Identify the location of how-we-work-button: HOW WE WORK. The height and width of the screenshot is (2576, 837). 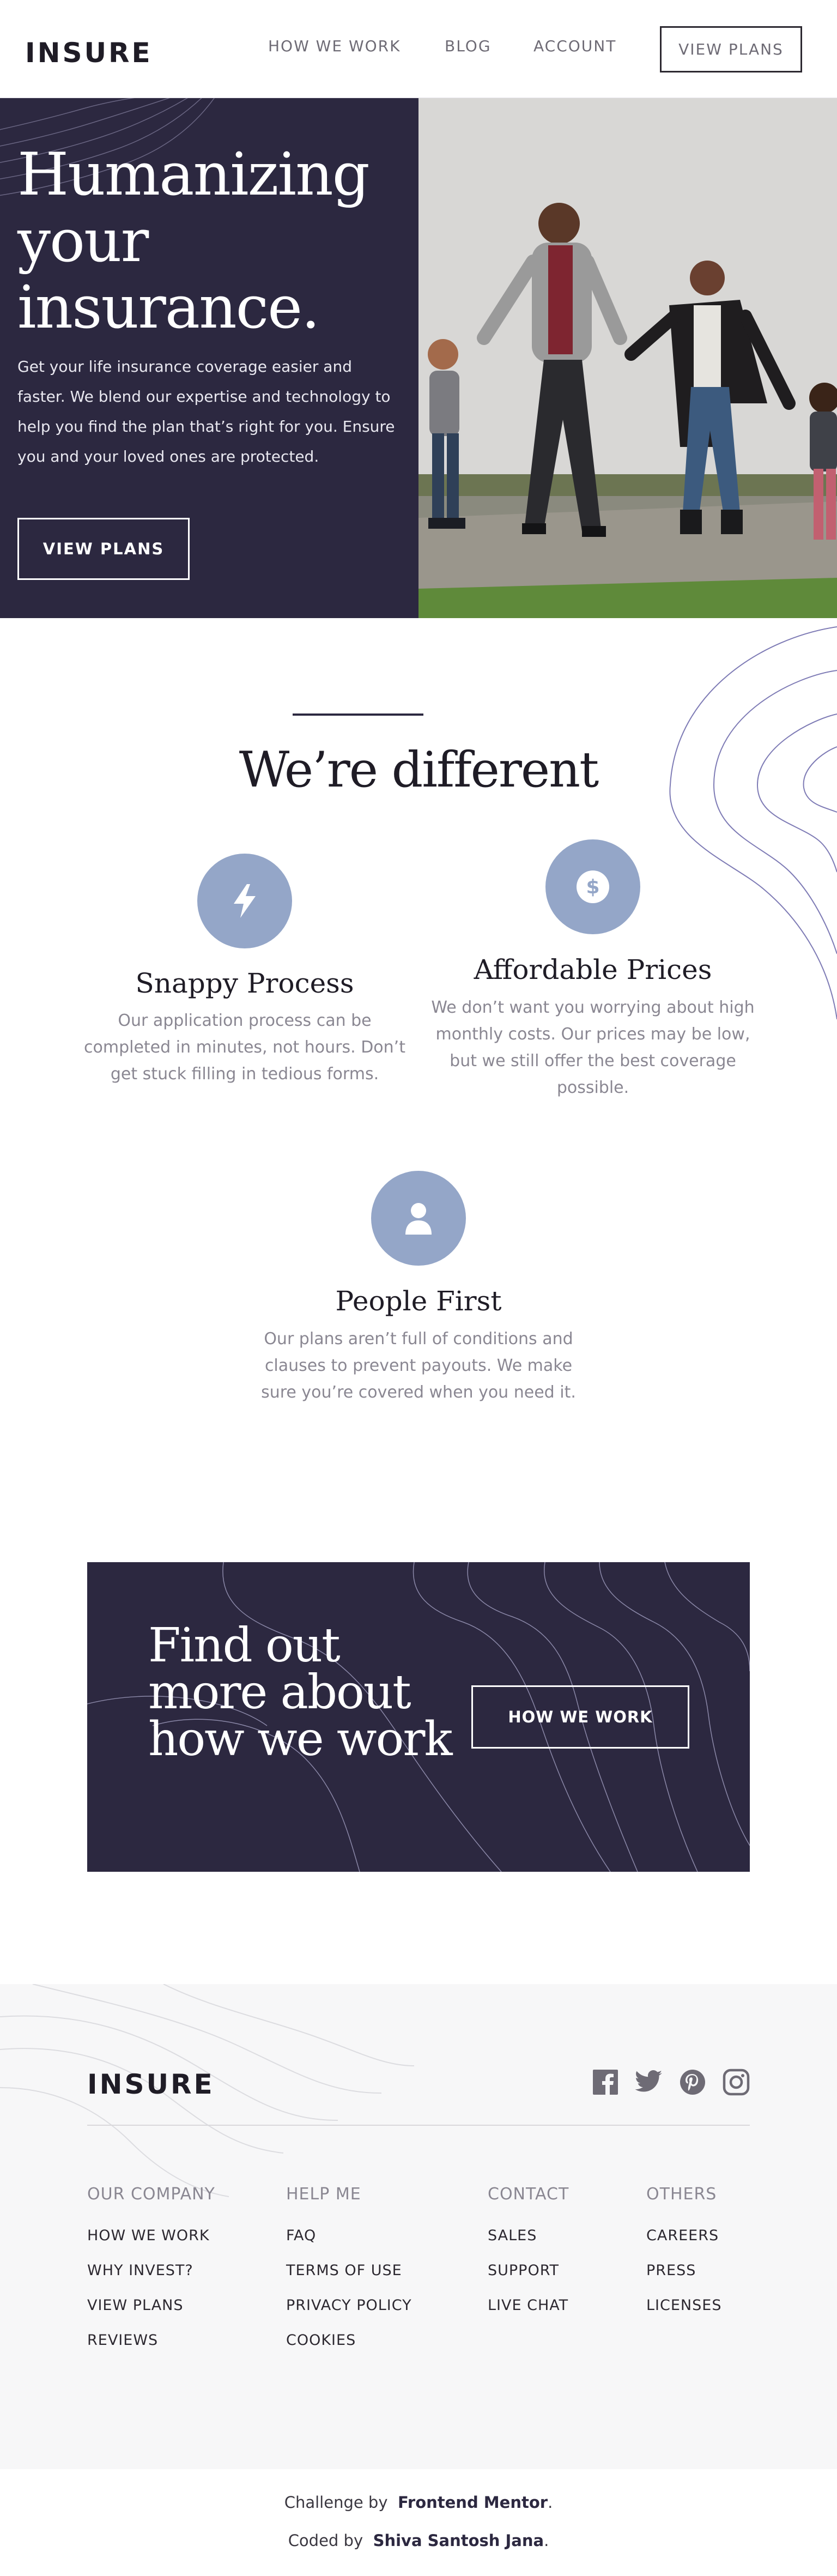
(580, 1717).